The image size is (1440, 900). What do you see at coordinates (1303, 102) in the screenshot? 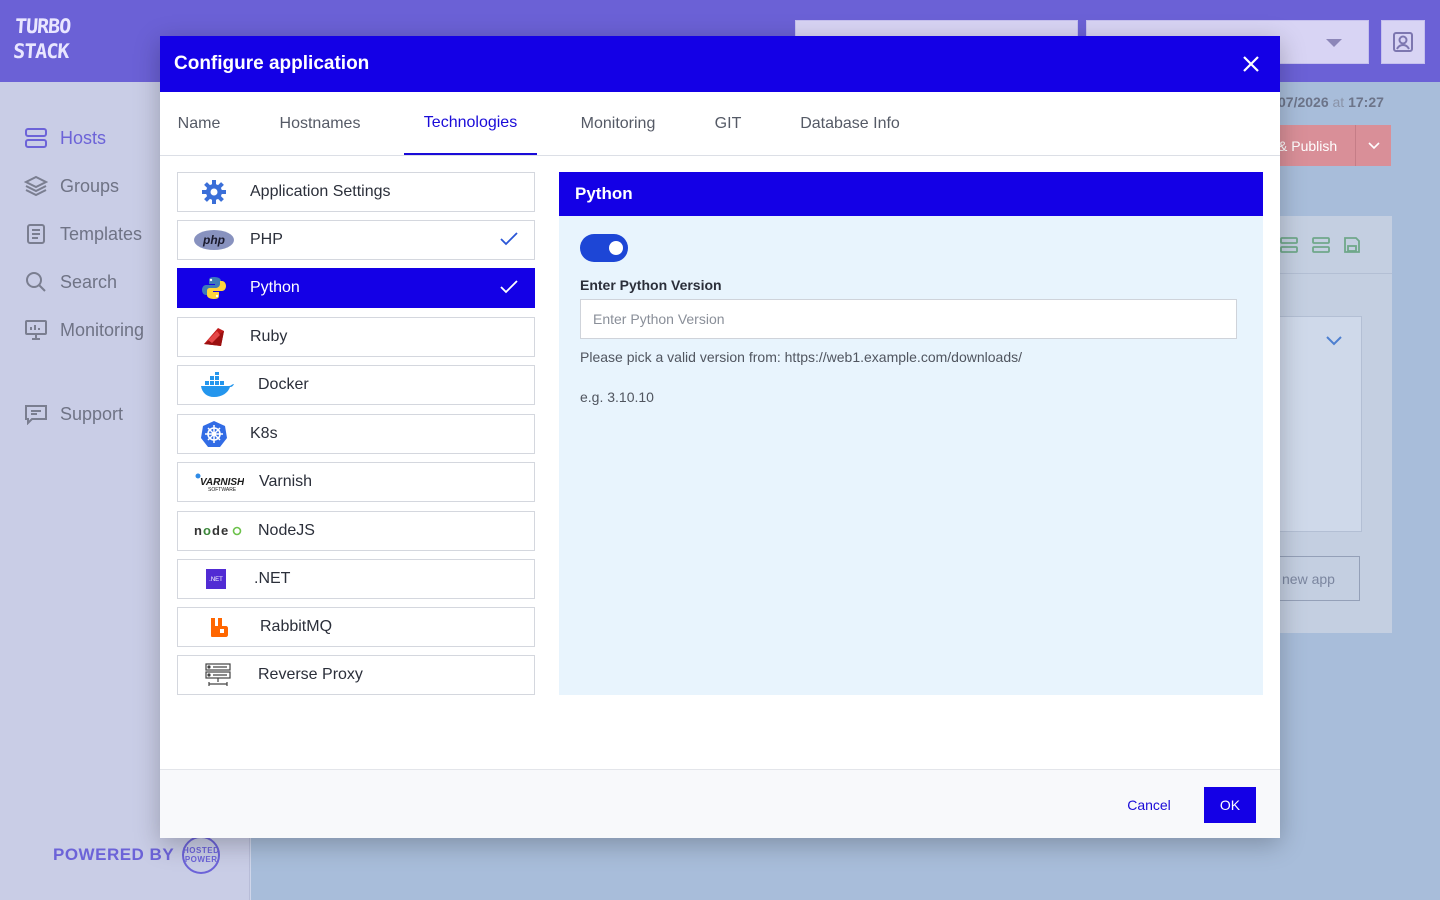
I see `saved-date: 07/2026` at bounding box center [1303, 102].